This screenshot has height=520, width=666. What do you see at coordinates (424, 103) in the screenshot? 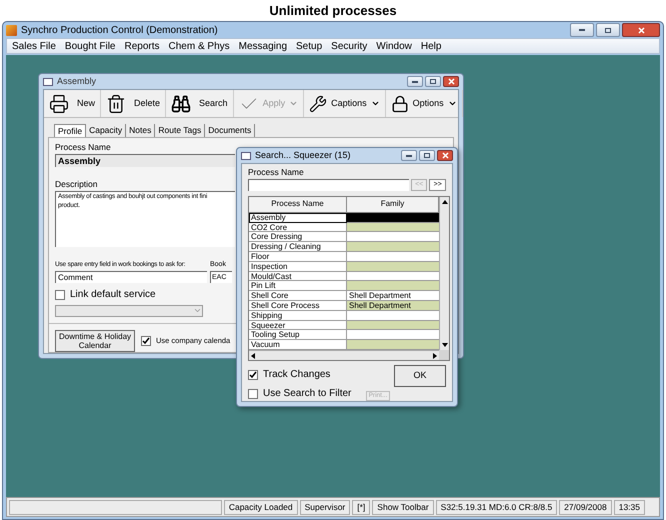
I see `toolbar-button: Options` at bounding box center [424, 103].